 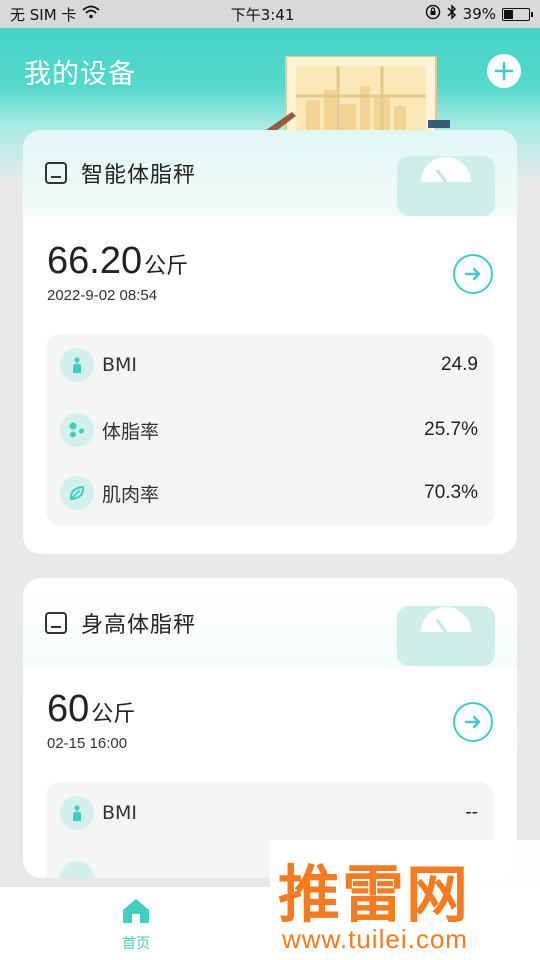 What do you see at coordinates (358, 95) in the screenshot?
I see `window-illustration` at bounding box center [358, 95].